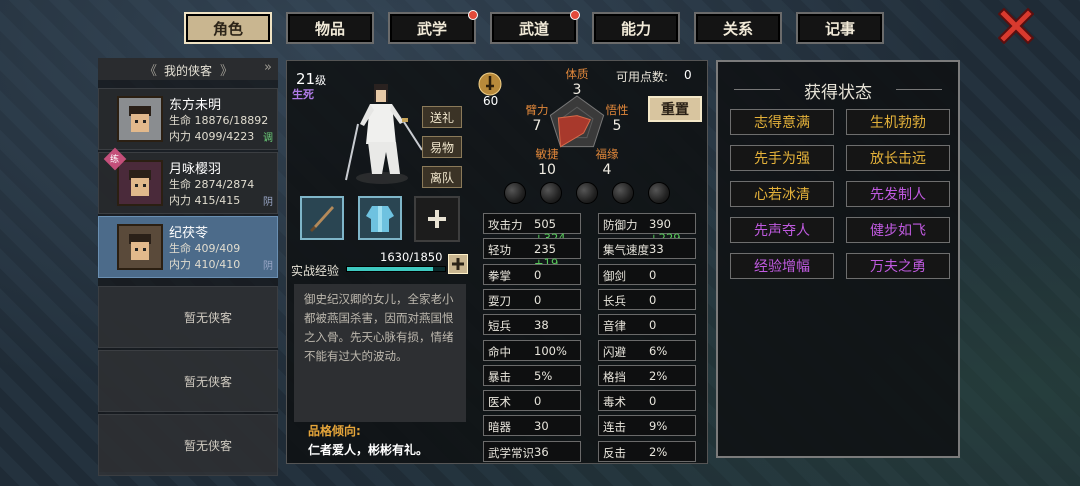 The height and width of the screenshot is (486, 1080). I want to click on stat-row: 轻功235 +19, so click(532, 254).